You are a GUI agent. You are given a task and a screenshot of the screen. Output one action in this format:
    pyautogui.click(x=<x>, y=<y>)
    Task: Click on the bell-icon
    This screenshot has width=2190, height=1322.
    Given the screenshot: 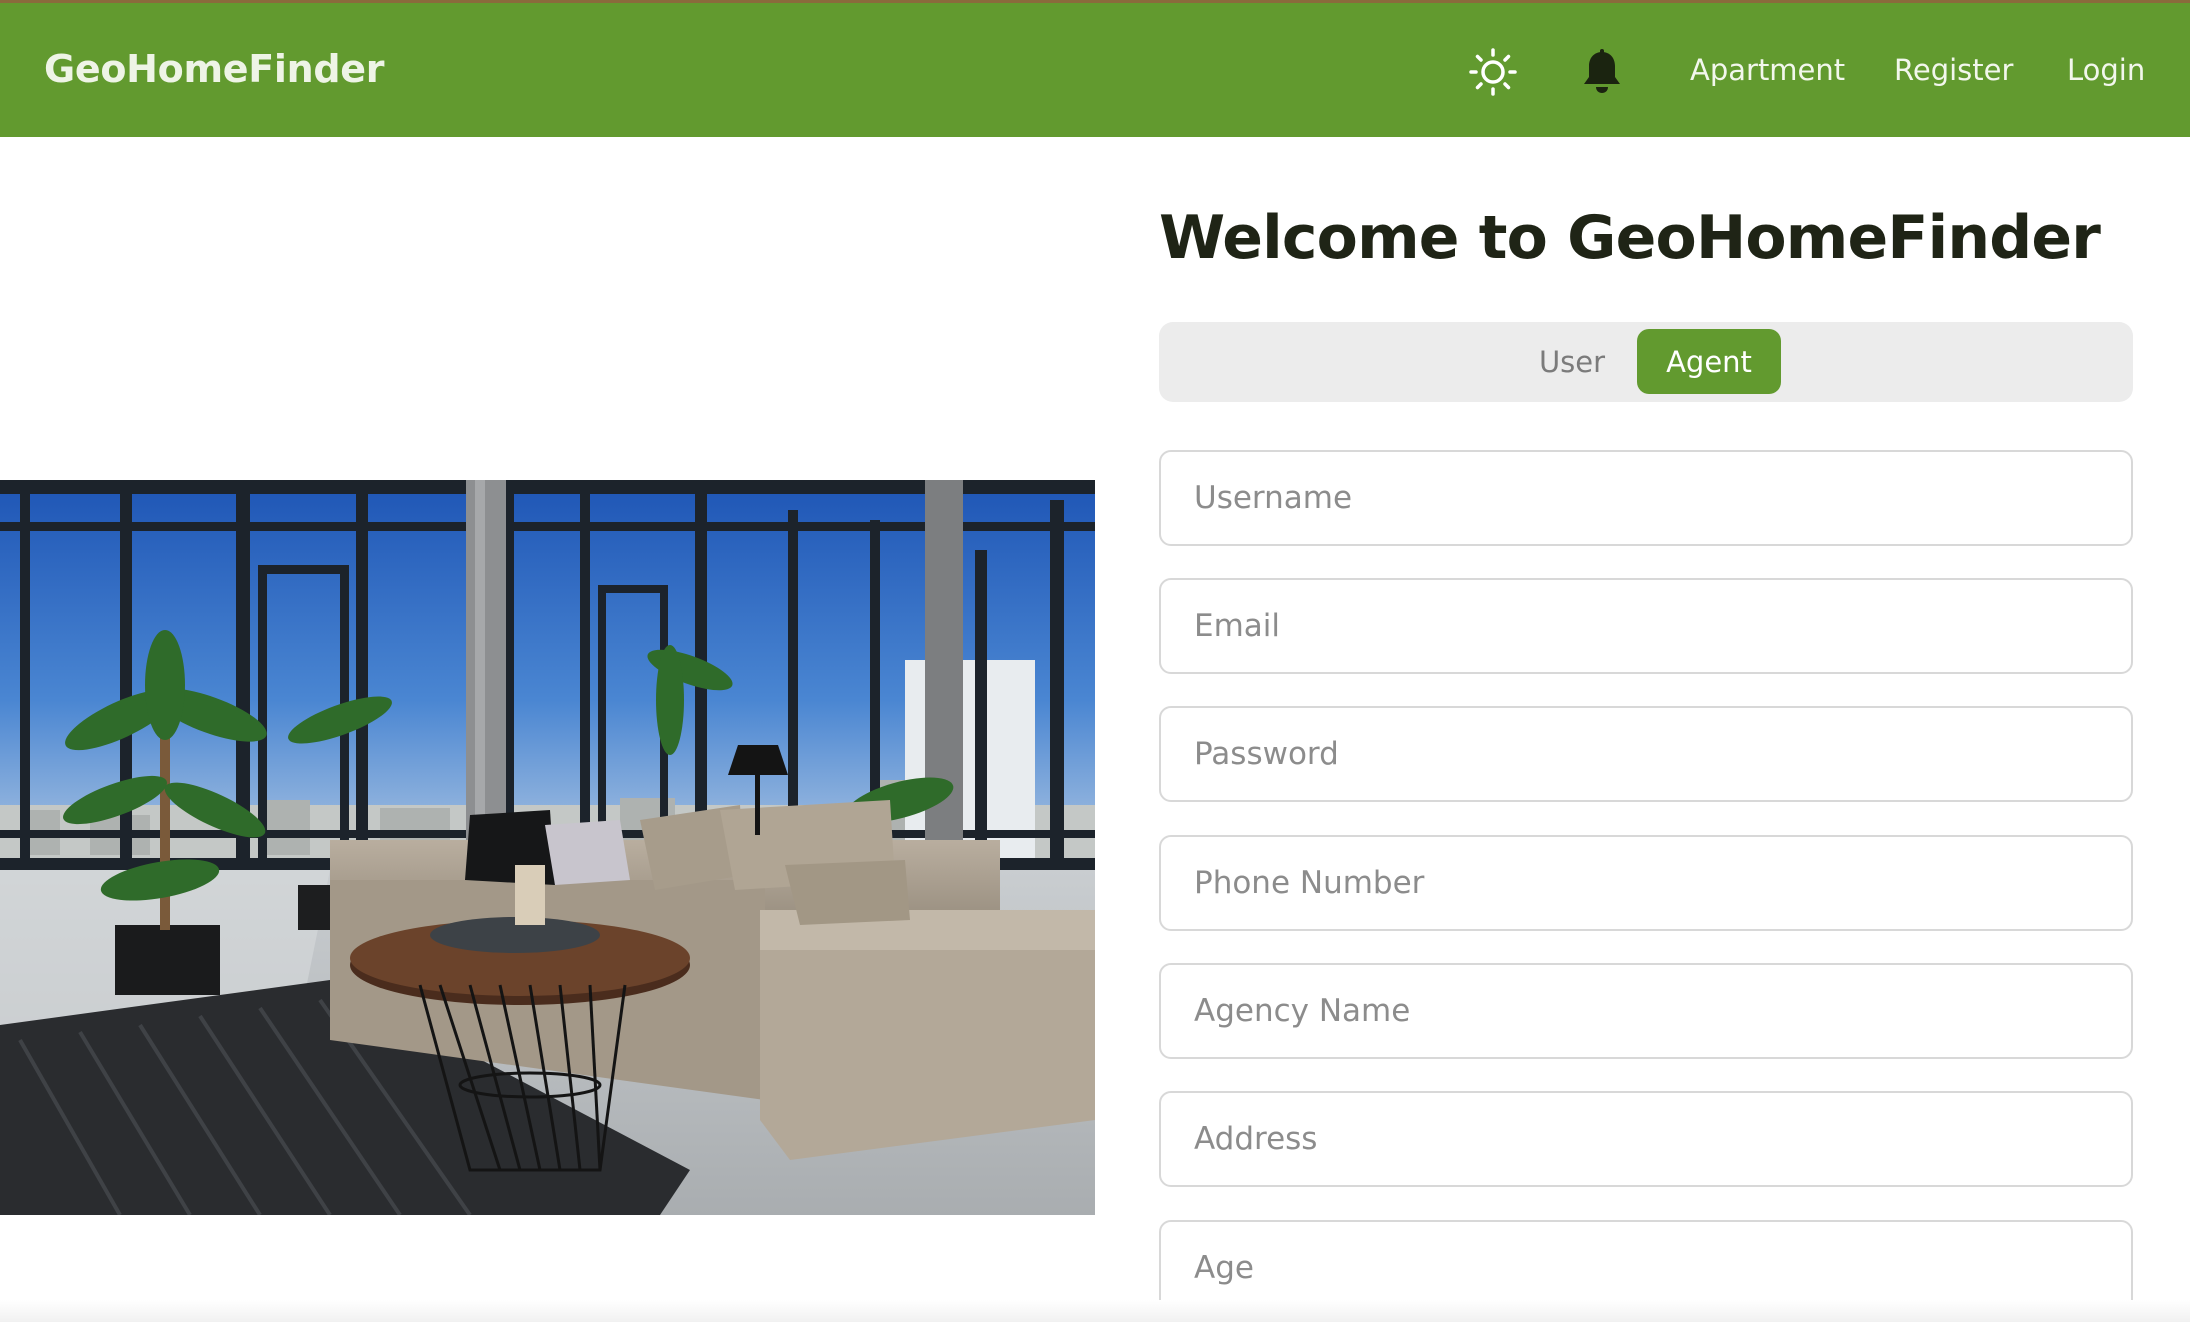 What is the action you would take?
    pyautogui.click(x=1602, y=72)
    